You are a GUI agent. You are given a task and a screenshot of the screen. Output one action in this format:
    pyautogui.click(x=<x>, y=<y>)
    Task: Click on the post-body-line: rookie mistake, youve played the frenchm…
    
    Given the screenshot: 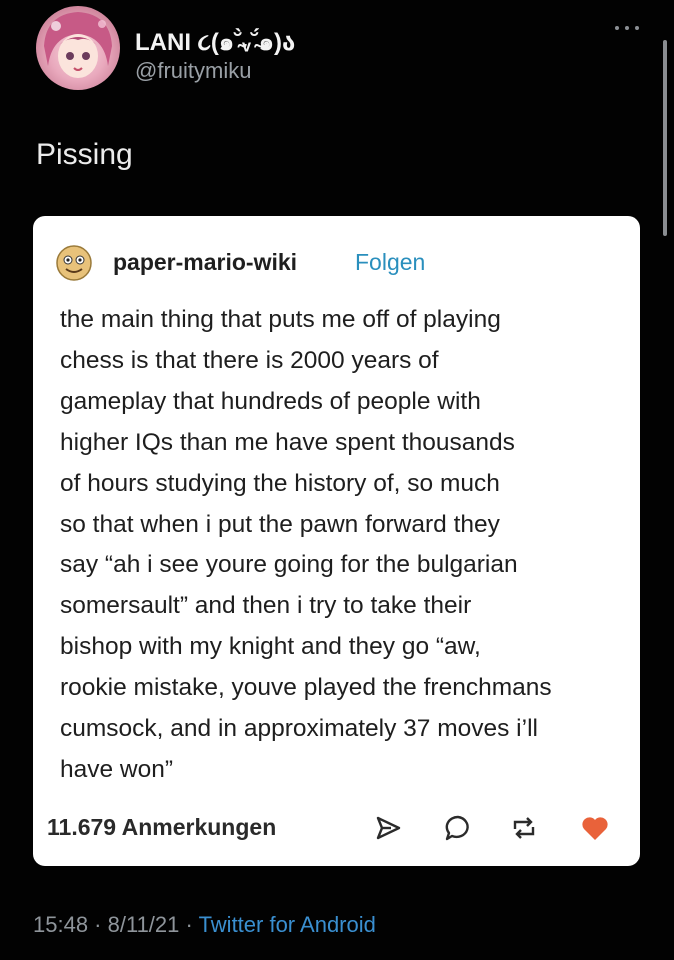 What is the action you would take?
    pyautogui.click(x=306, y=688)
    